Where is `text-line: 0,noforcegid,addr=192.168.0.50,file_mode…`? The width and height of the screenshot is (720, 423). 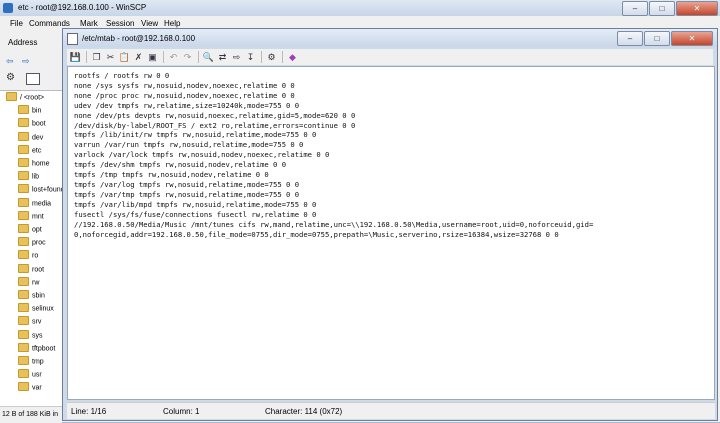 text-line: 0,noforcegid,addr=192.168.0.50,file_mode… is located at coordinates (316, 234).